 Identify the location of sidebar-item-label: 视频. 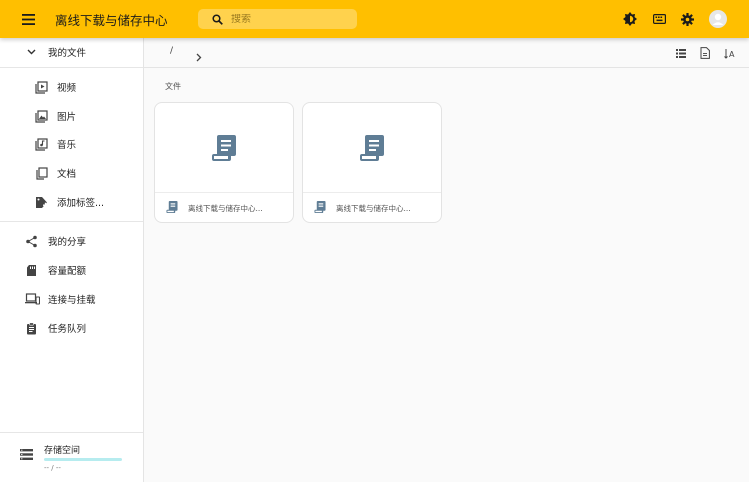
(67, 88).